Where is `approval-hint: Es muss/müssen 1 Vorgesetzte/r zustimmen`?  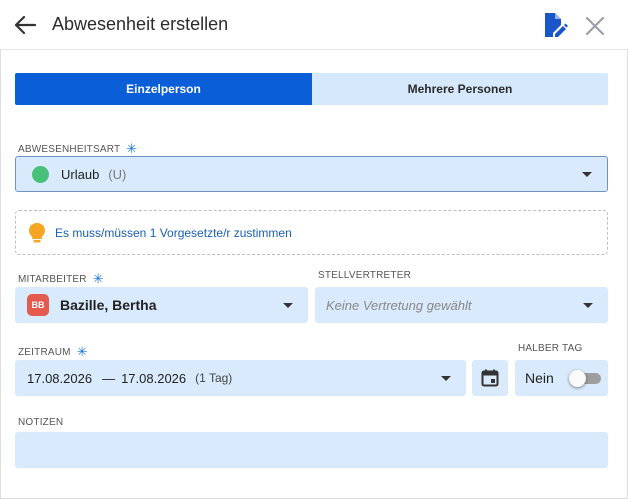 approval-hint: Es muss/müssen 1 Vorgesetzte/r zustimmen is located at coordinates (311, 232).